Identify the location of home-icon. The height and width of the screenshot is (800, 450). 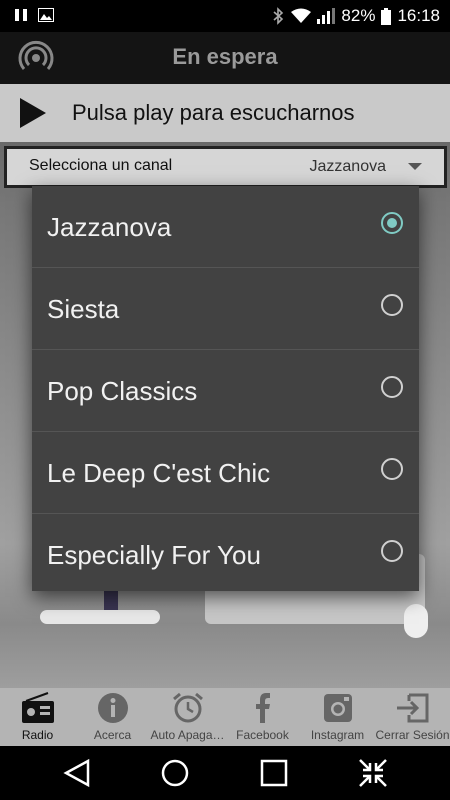
(175, 773).